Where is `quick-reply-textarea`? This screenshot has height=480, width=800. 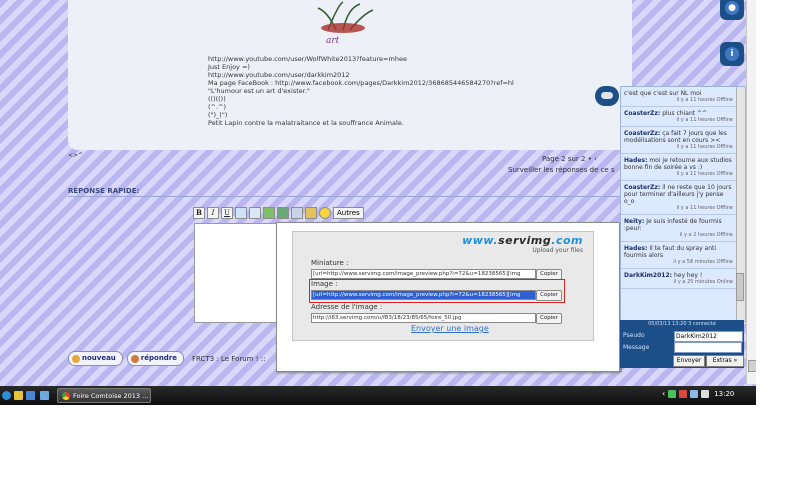
quick-reply-textarea is located at coordinates (238, 273).